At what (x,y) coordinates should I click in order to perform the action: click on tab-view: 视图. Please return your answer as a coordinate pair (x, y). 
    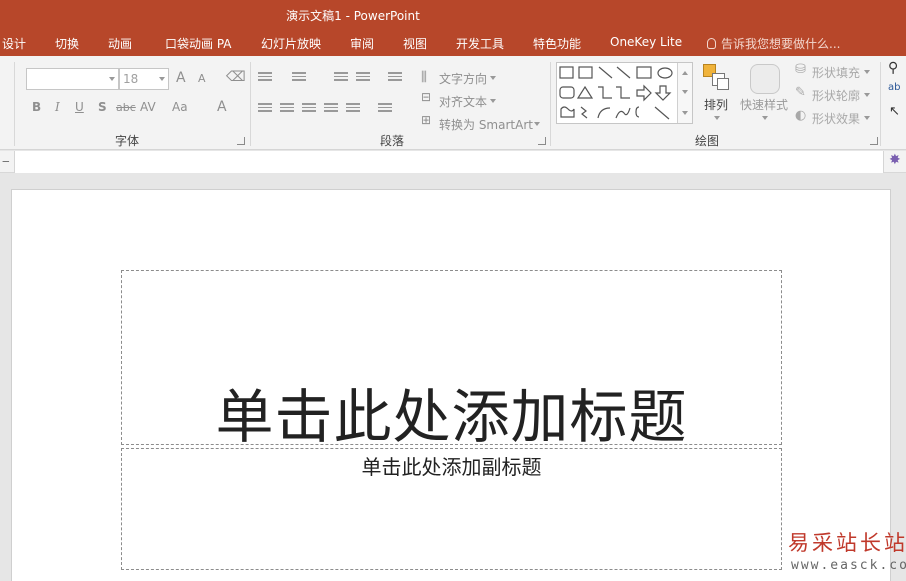
    Looking at the image, I should click on (415, 43).